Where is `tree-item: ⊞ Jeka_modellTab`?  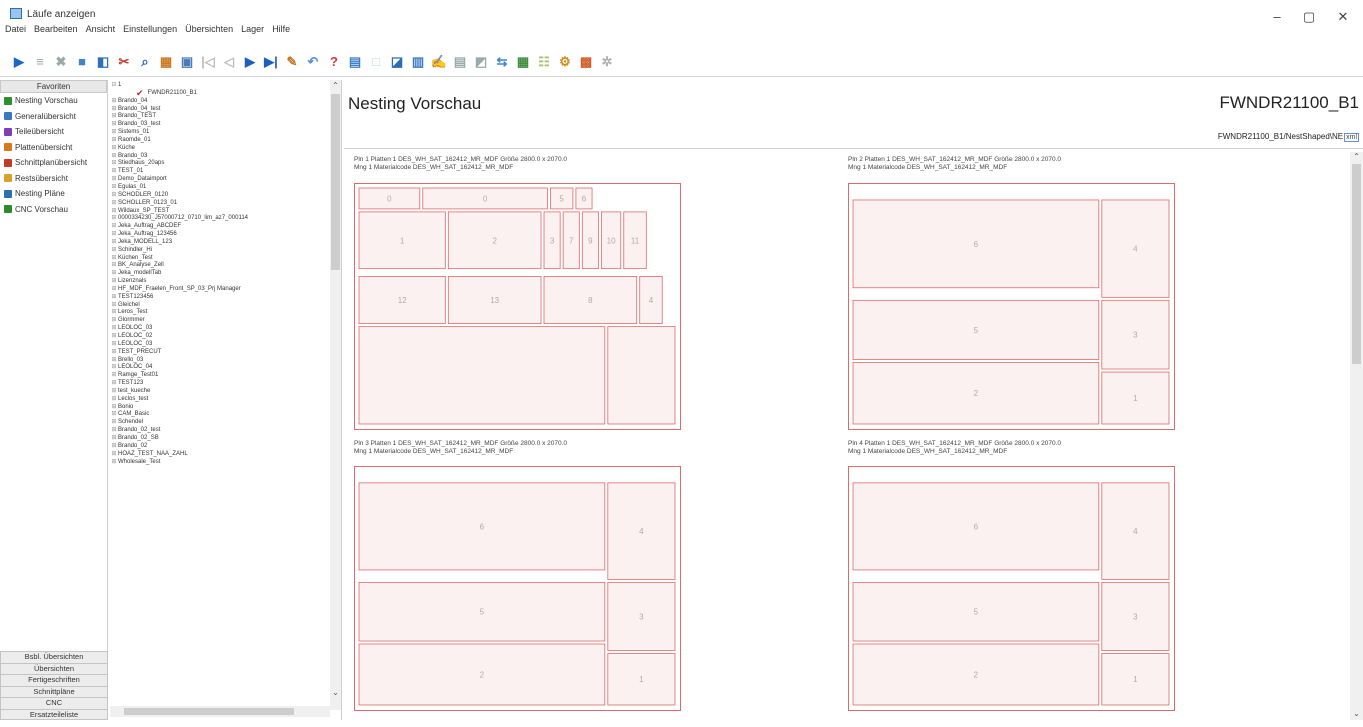
tree-item: ⊞ Jeka_modellTab is located at coordinates (220, 274).